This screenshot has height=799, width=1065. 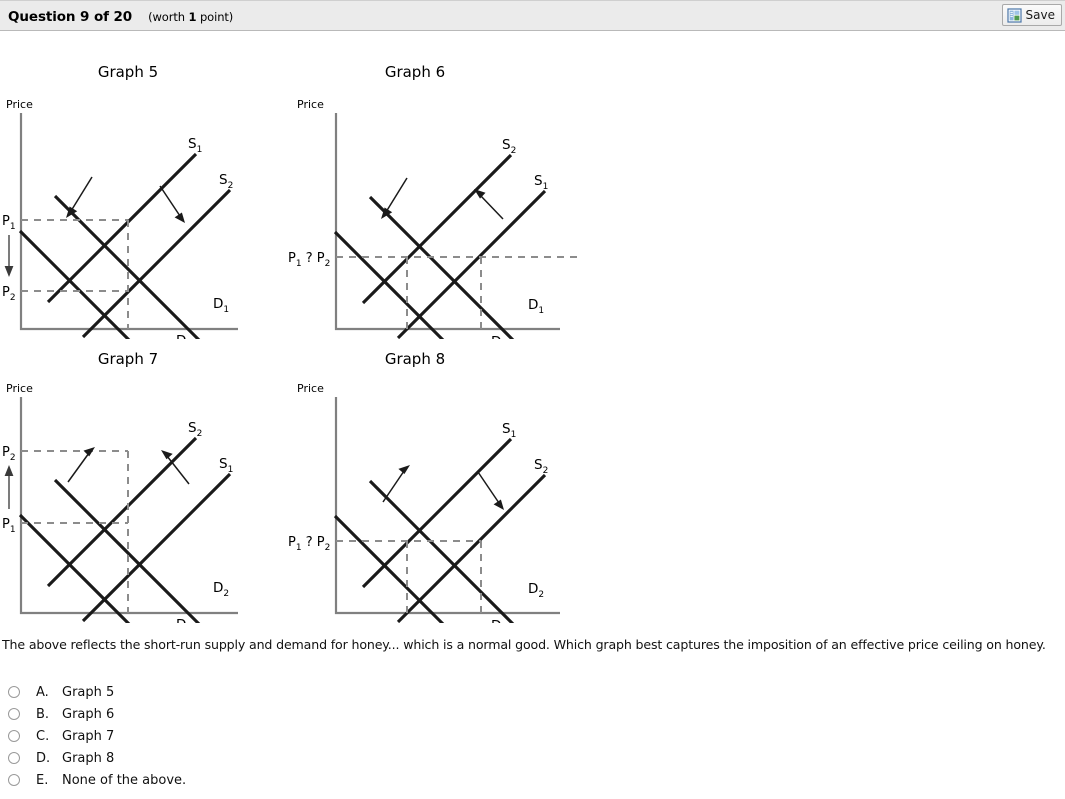 What do you see at coordinates (410, 591) in the screenshot?
I see `graph-8-curve-D1` at bounding box center [410, 591].